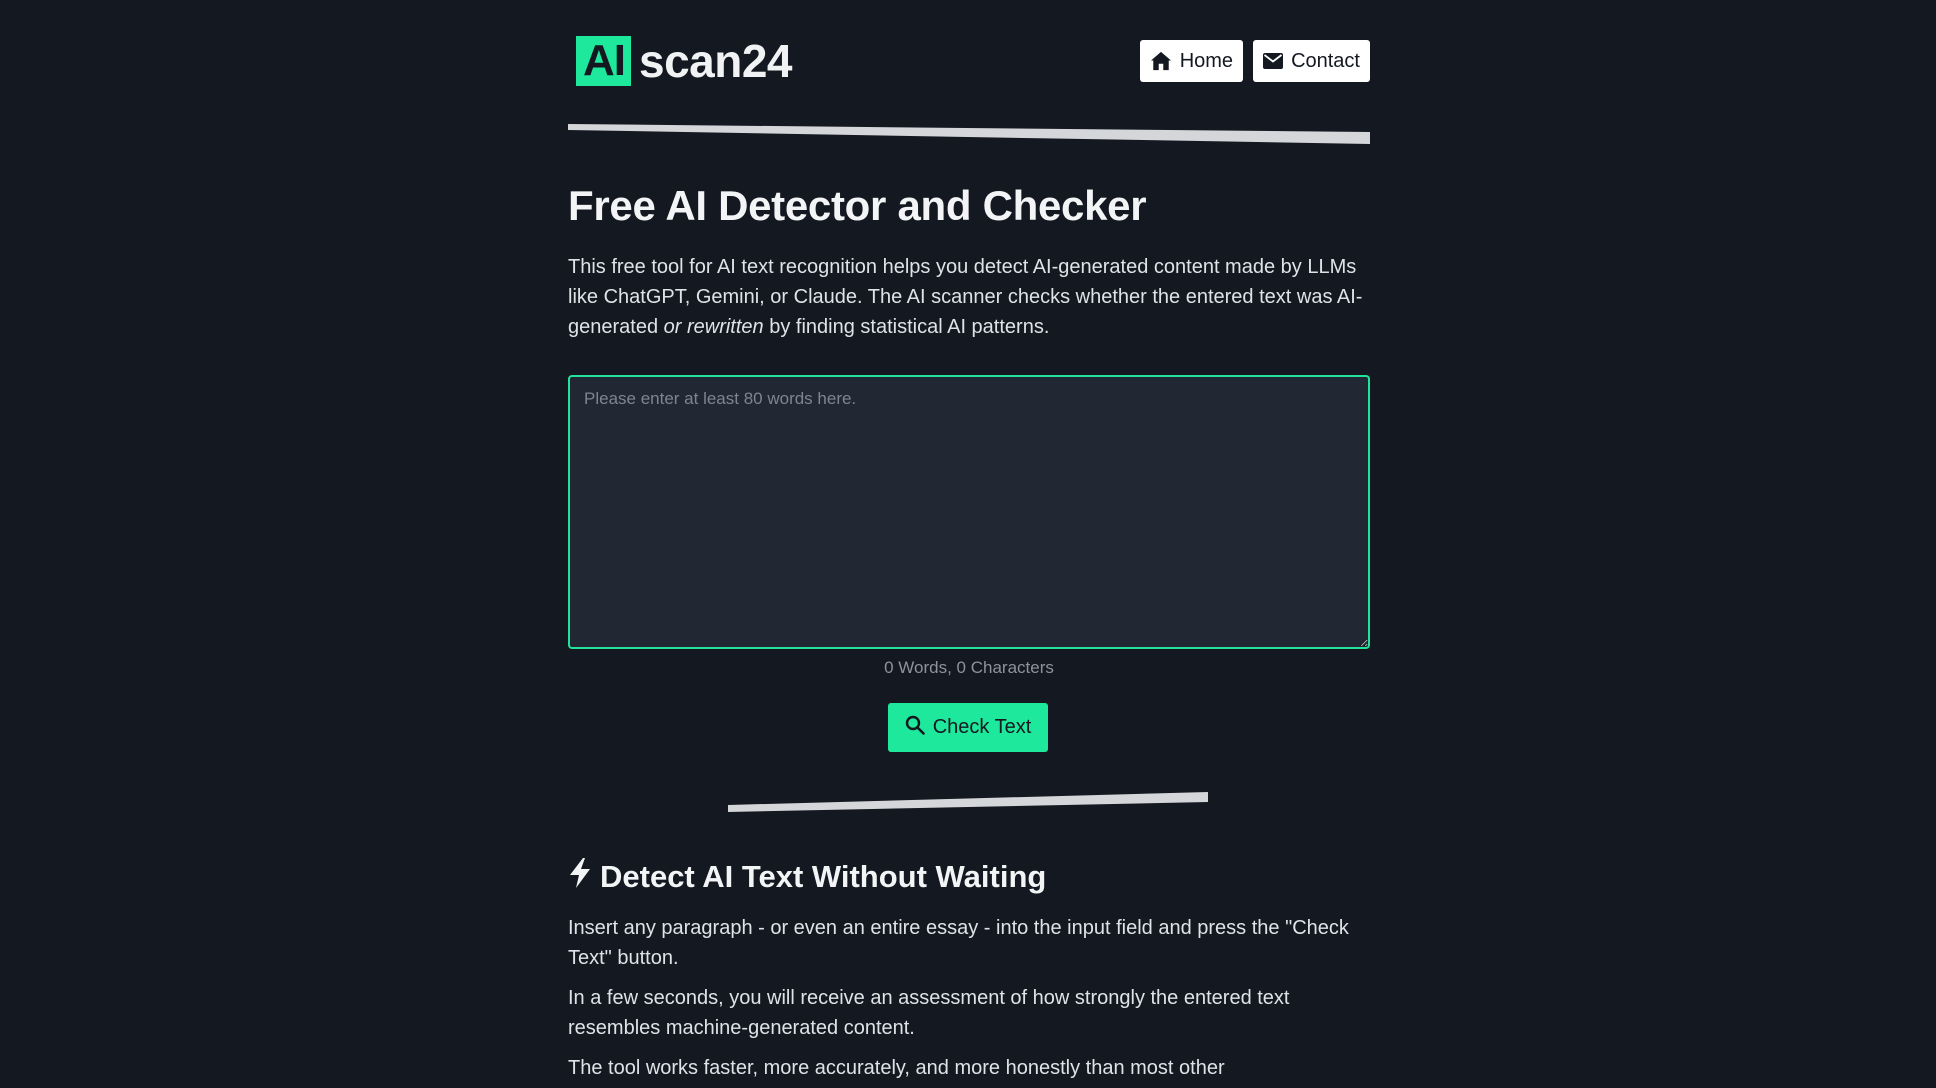  What do you see at coordinates (823, 876) in the screenshot?
I see `section-title-text: Detect AI Text Without Waiting` at bounding box center [823, 876].